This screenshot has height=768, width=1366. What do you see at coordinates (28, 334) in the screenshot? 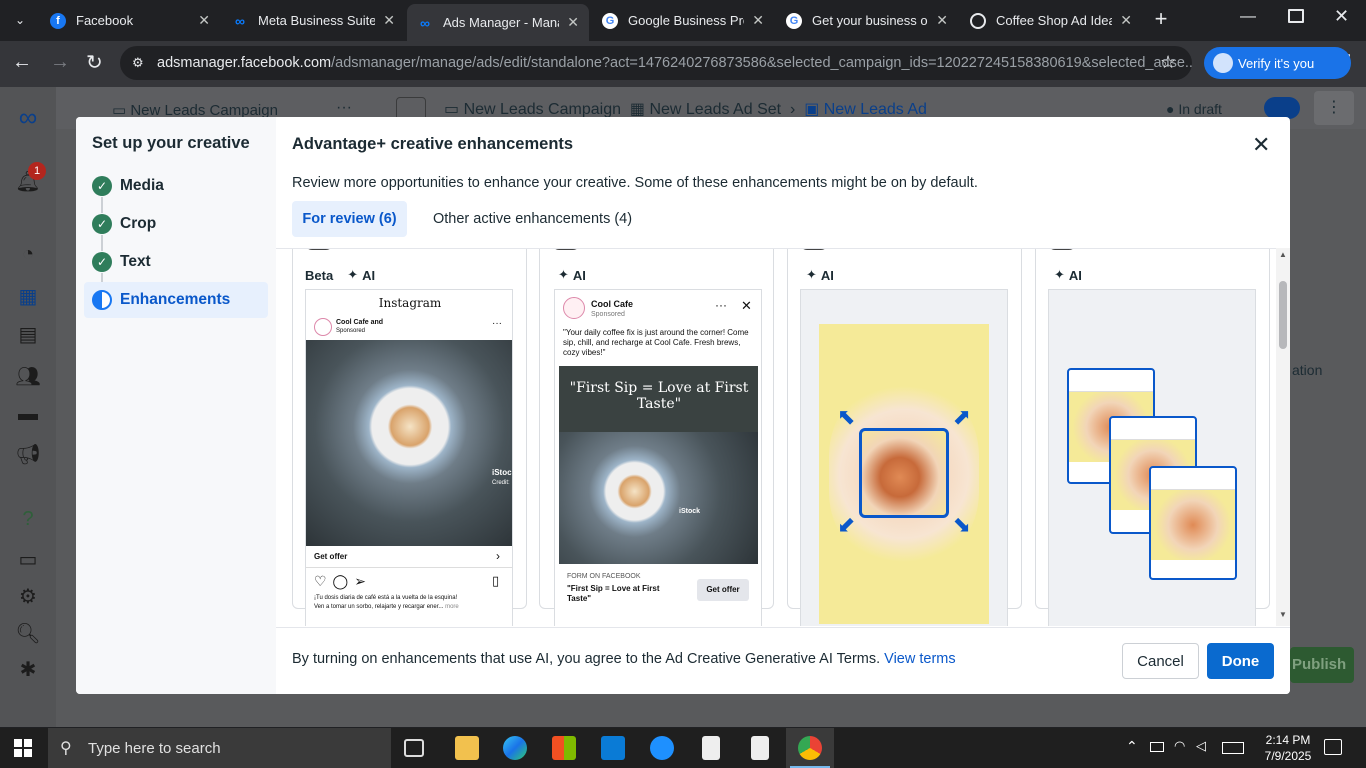
I see `pages-icon: ▤` at bounding box center [28, 334].